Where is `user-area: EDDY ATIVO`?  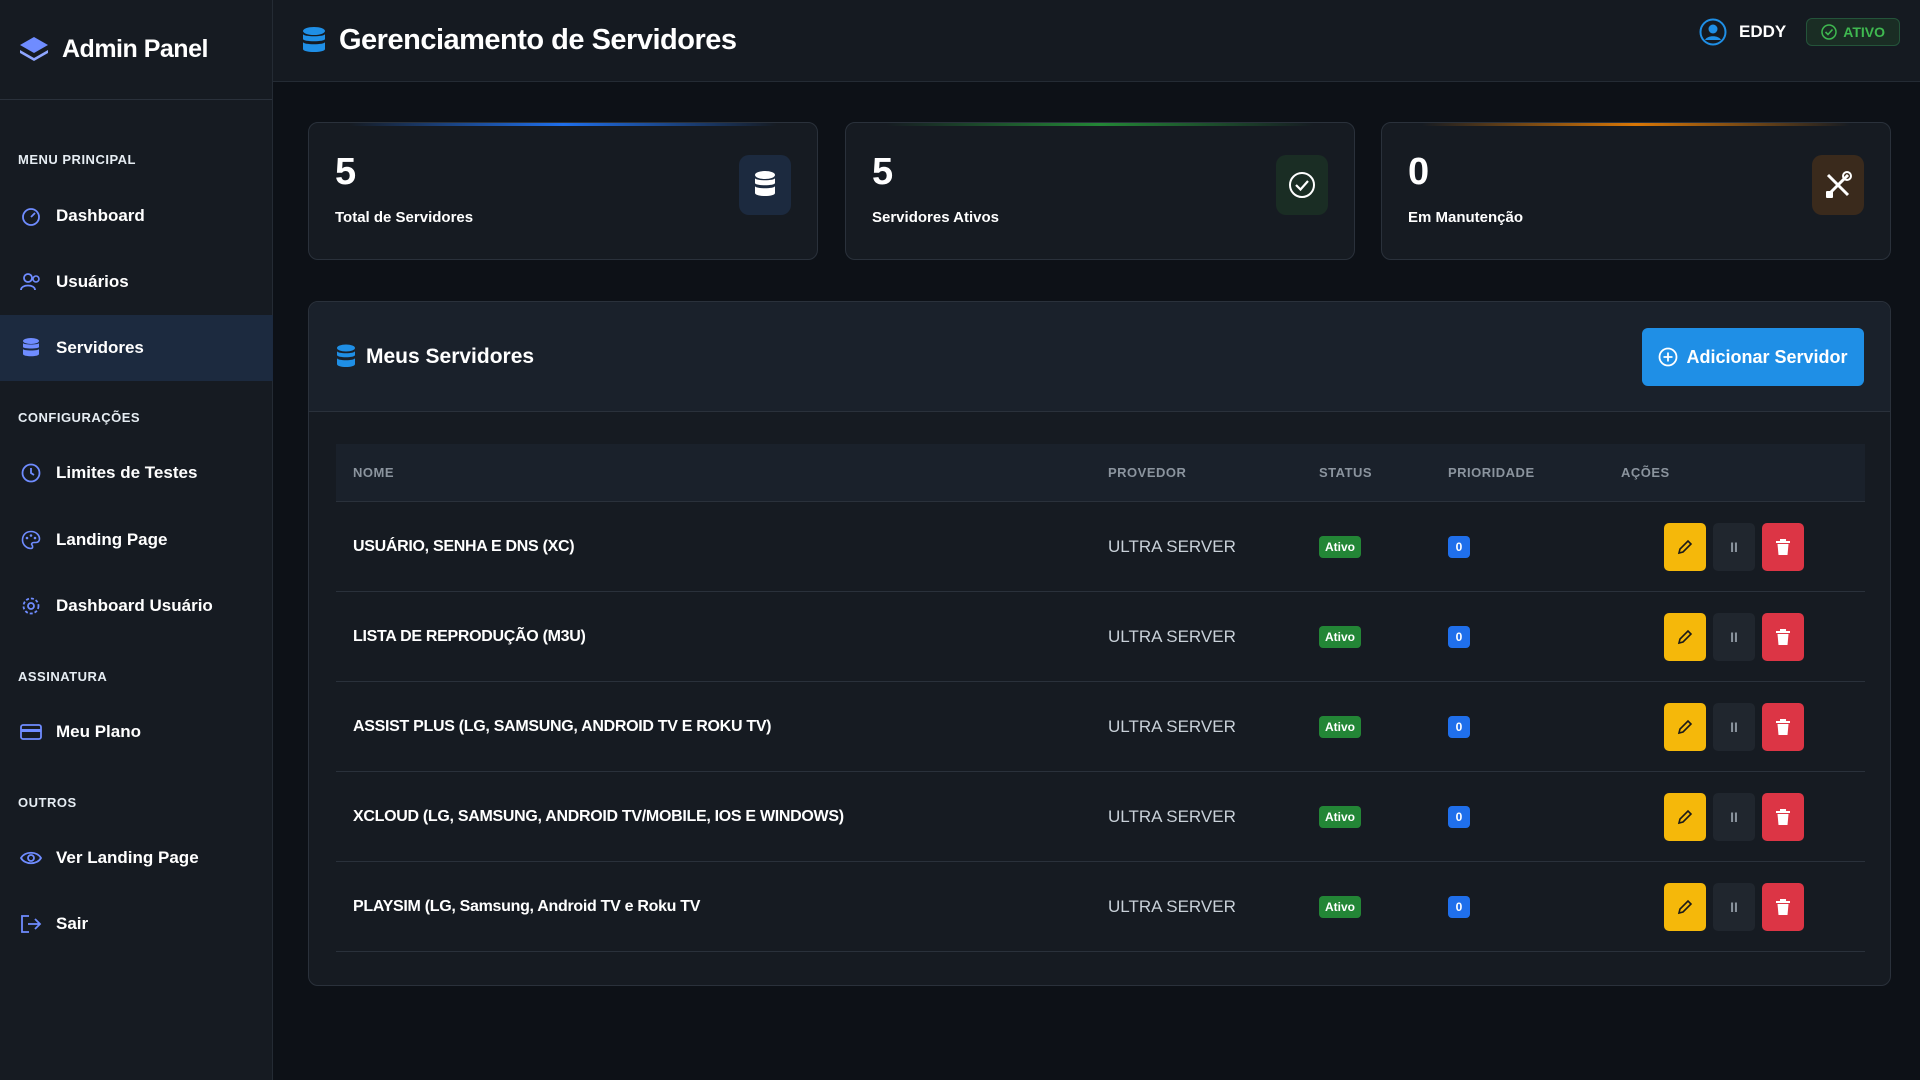 user-area: EDDY ATIVO is located at coordinates (1799, 32).